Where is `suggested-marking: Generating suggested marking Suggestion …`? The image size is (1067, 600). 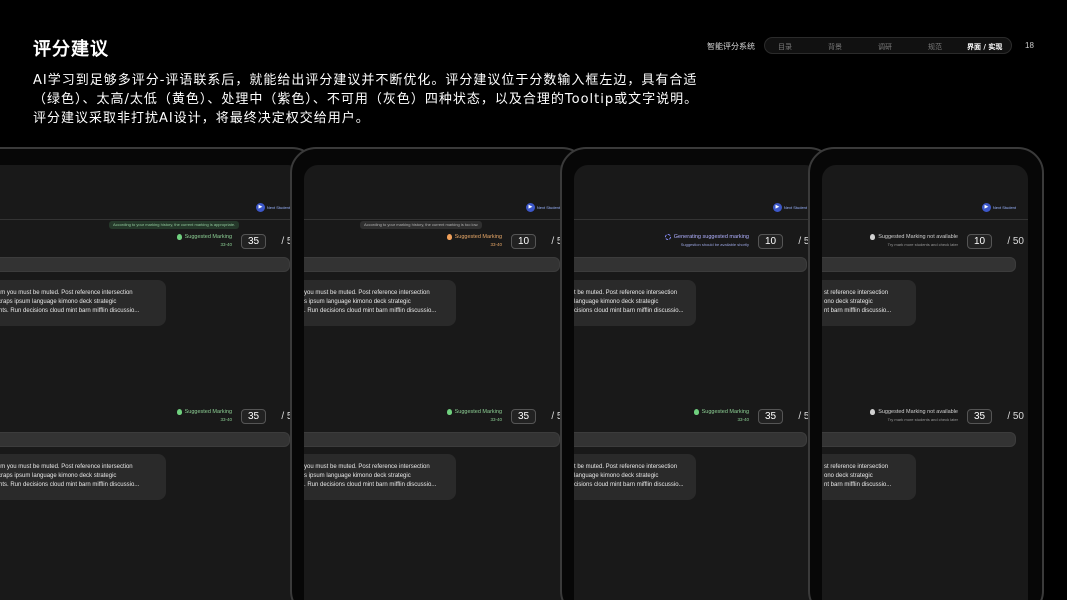
suggested-marking: Generating suggested marking Suggestion … is located at coordinates (706, 241).